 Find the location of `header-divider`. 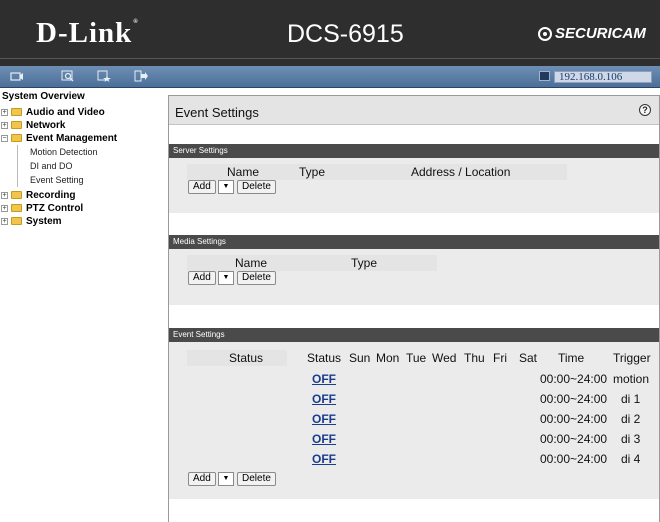

header-divider is located at coordinates (330, 58).